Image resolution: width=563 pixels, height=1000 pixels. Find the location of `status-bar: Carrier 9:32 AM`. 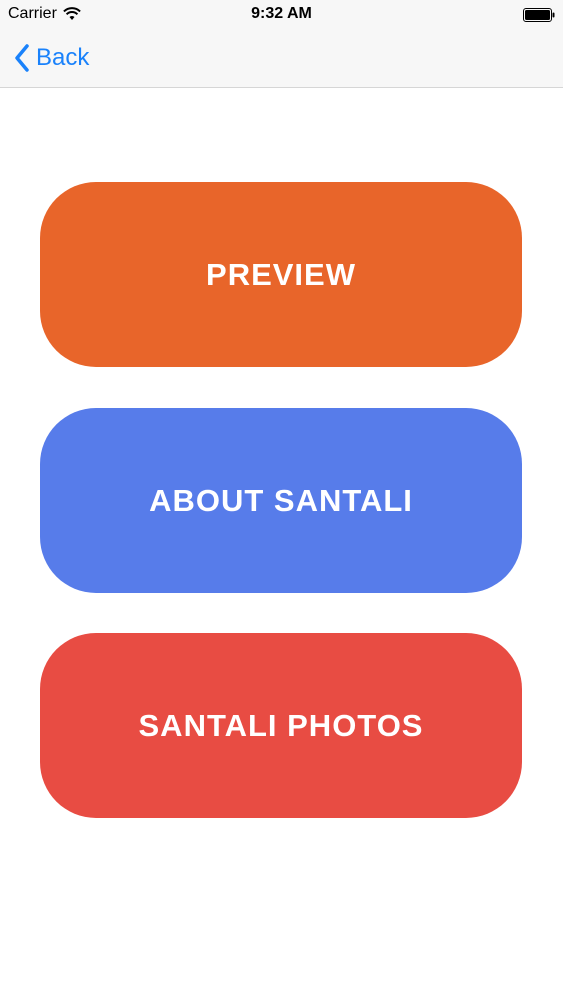

status-bar: Carrier 9:32 AM is located at coordinates (281, 15).